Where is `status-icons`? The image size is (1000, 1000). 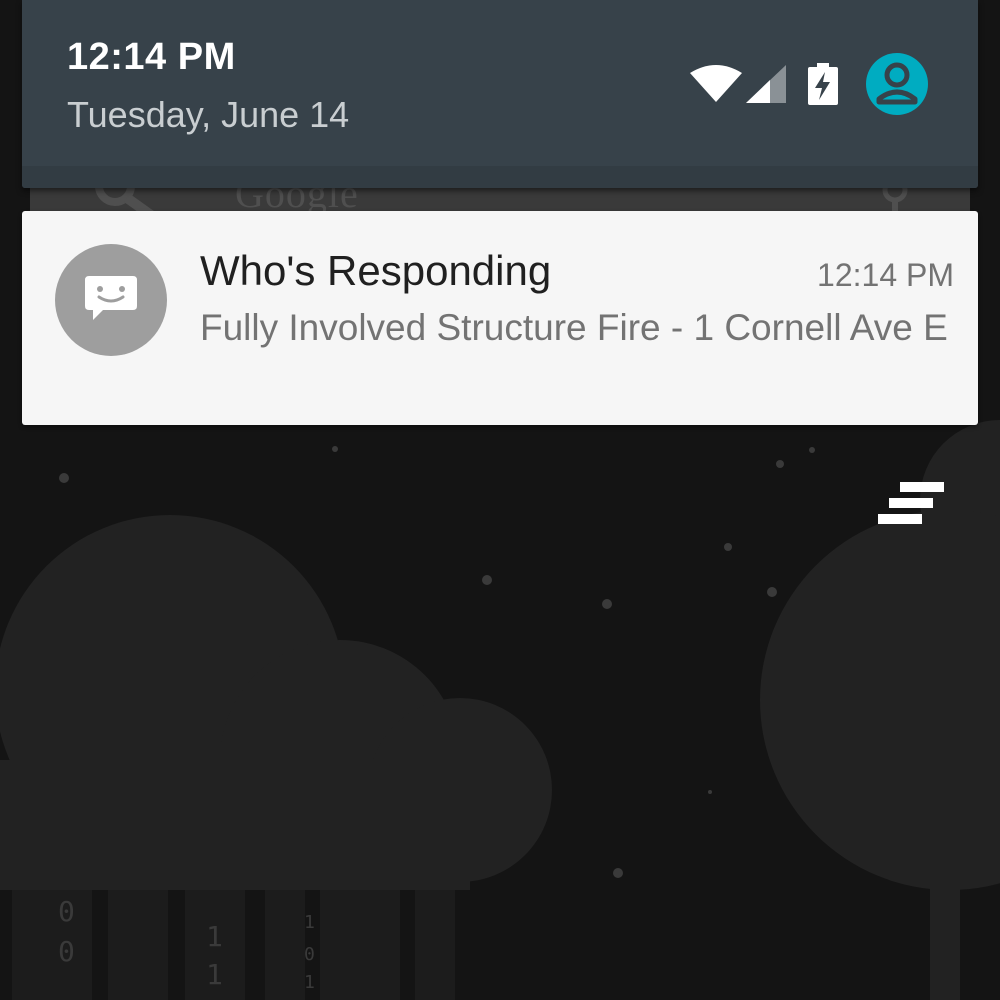
status-icons is located at coordinates (809, 84).